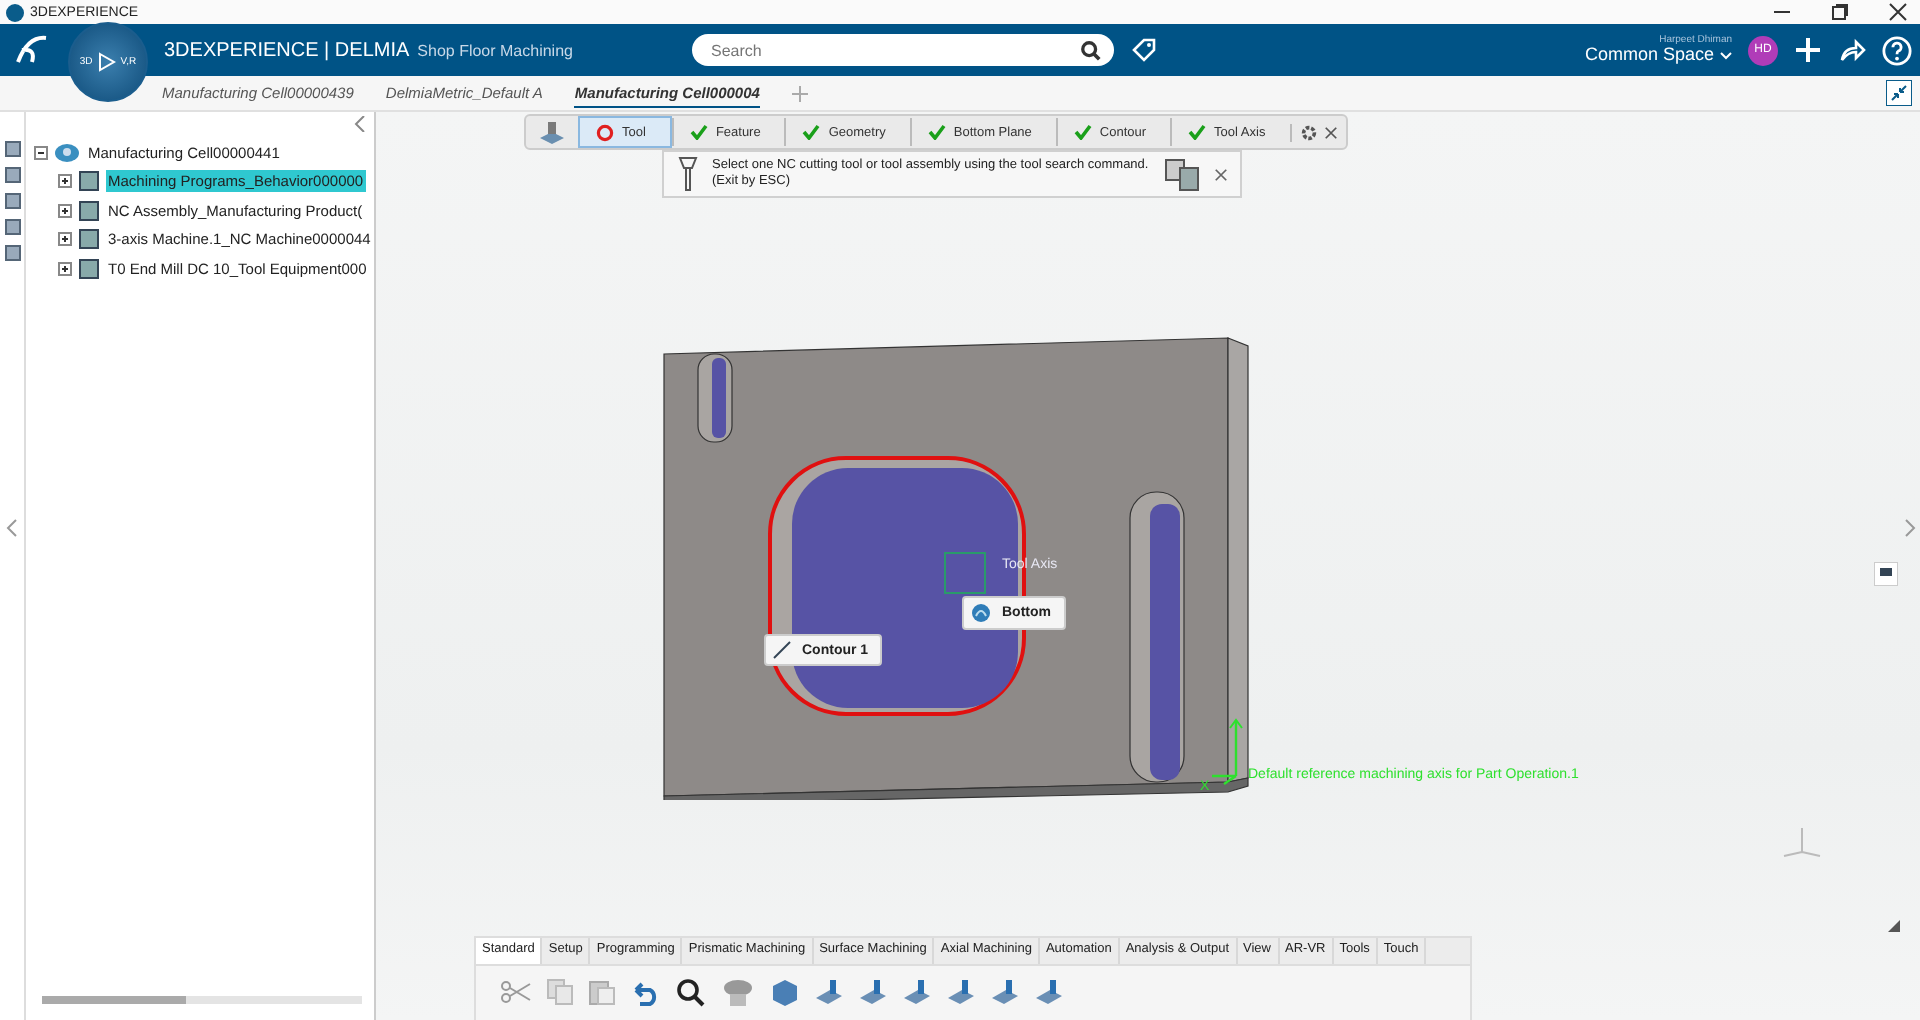 This screenshot has height=1020, width=1920. Describe the element at coordinates (1808, 50) in the screenshot. I see `plus-icon` at that location.